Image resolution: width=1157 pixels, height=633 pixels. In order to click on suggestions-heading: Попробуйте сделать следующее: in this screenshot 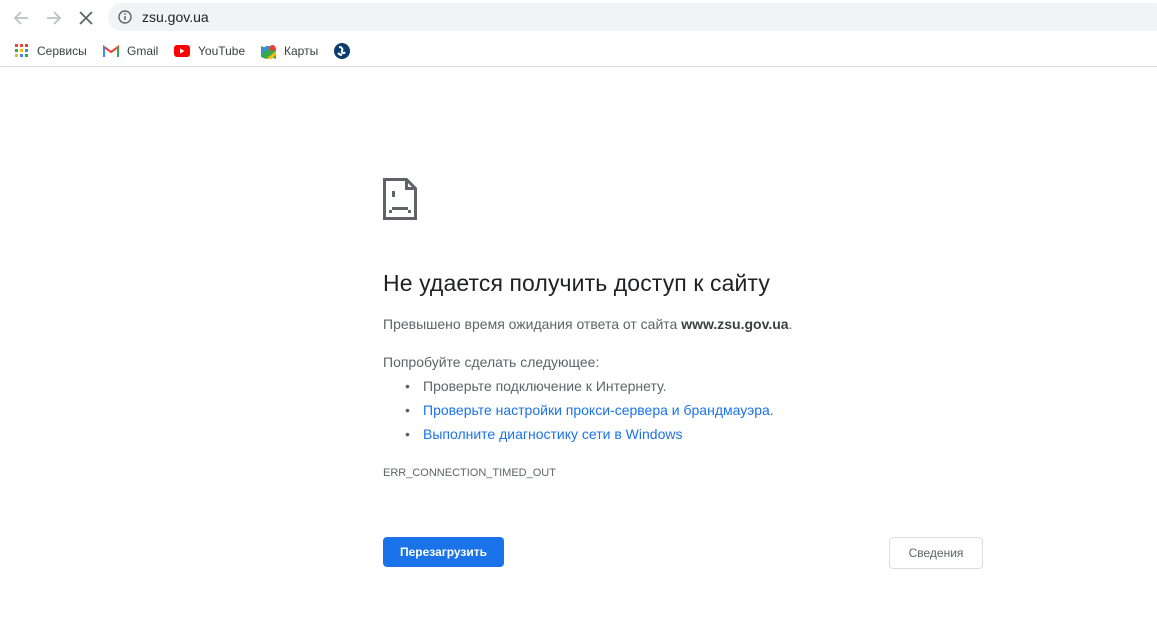, I will do `click(491, 362)`.